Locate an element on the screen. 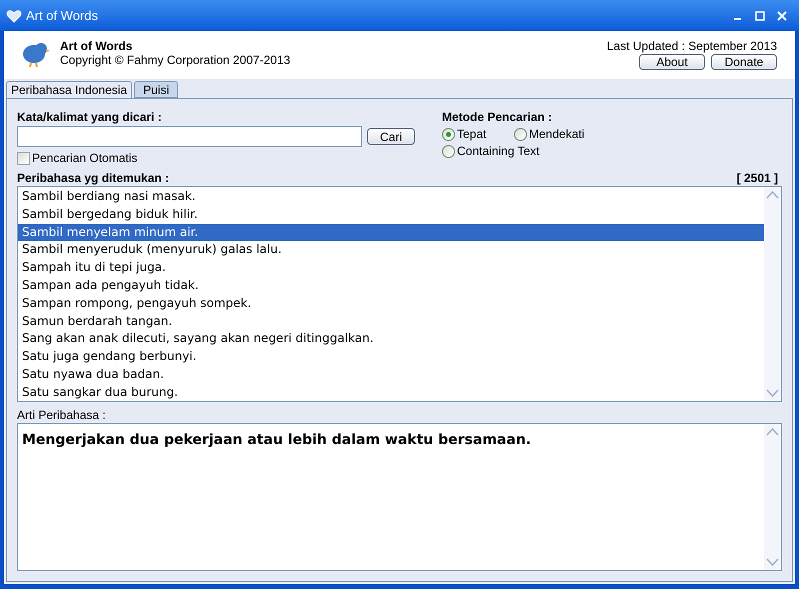 This screenshot has width=799, height=589. list-item: Samun berdarah tangan. is located at coordinates (391, 321).